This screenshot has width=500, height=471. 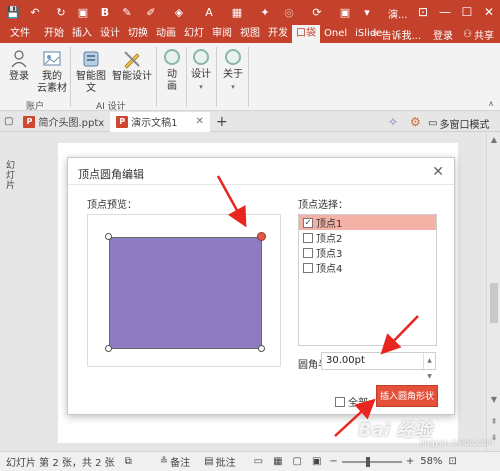 I want to click on file-tab-icon: ▢, so click(x=8, y=122).